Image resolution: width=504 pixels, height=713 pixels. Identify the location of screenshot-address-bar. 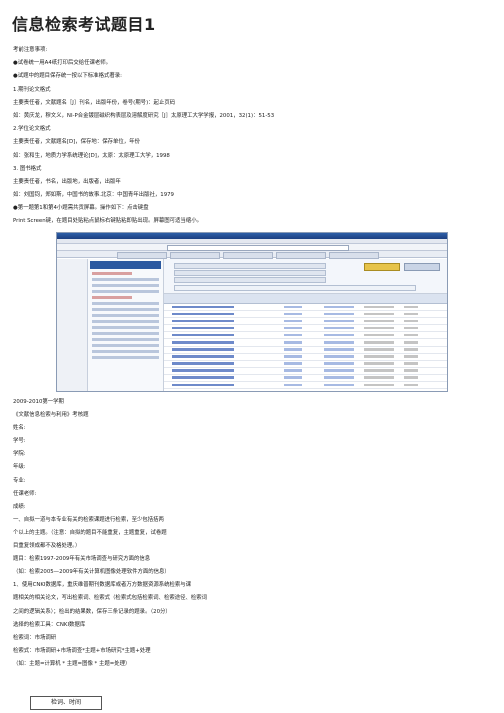
(252, 247).